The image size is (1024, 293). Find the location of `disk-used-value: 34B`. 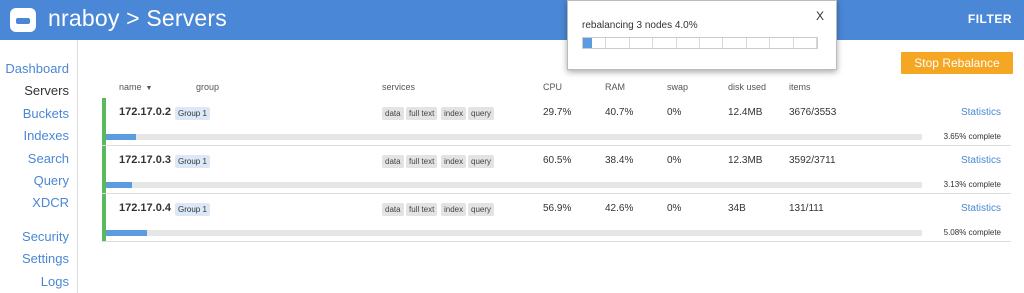

disk-used-value: 34B is located at coordinates (737, 208).